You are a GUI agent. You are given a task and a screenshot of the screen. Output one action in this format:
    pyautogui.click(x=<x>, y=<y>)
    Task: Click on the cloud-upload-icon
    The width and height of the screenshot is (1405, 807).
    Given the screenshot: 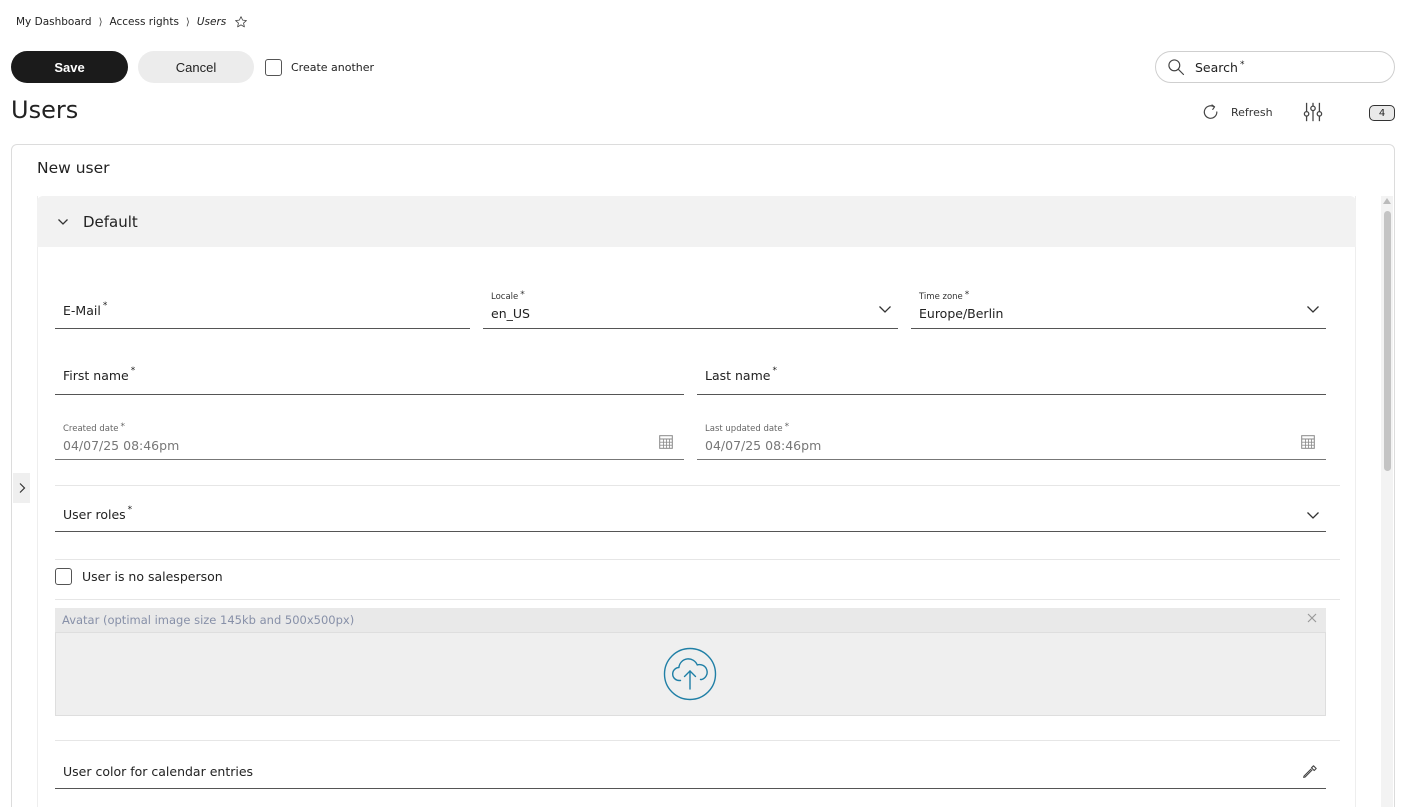 What is the action you would take?
    pyautogui.click(x=690, y=674)
    